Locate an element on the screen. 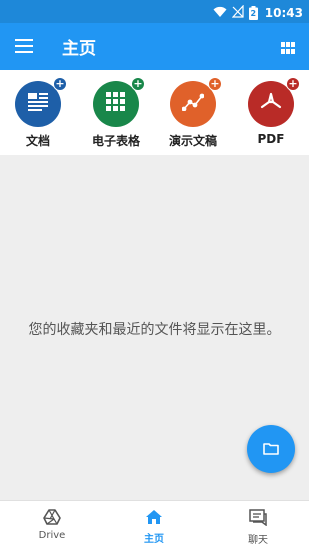  no-signal-icon is located at coordinates (237, 12).